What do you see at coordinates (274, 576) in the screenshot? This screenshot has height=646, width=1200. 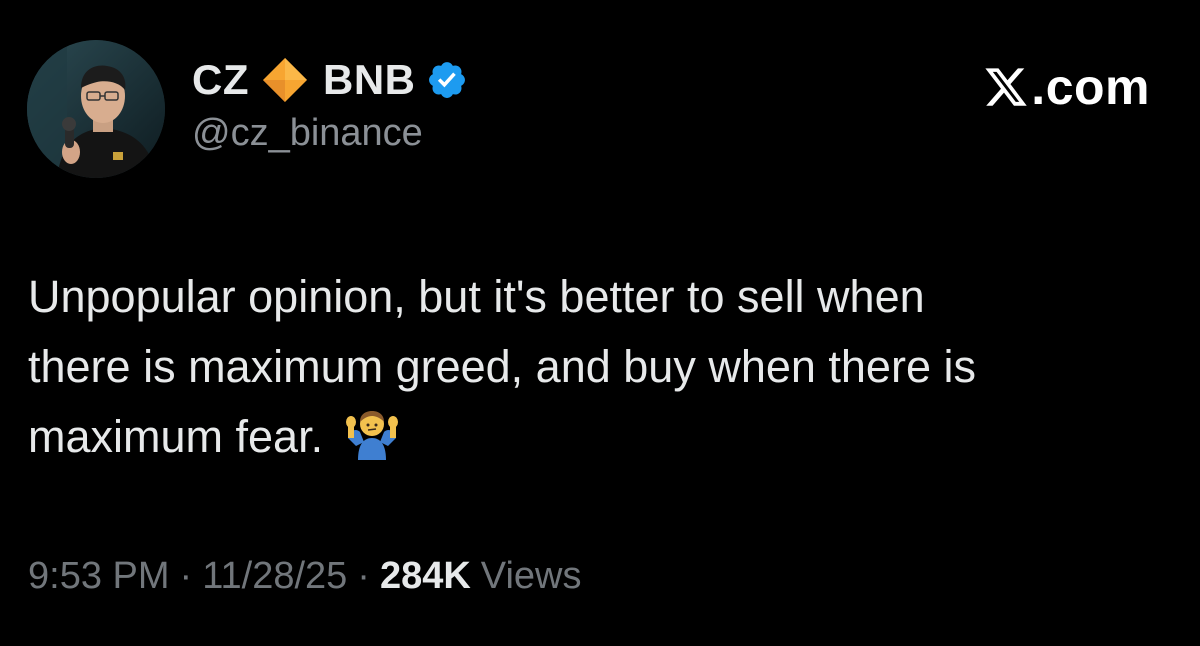 I see `tweet-date: 11/28/25` at bounding box center [274, 576].